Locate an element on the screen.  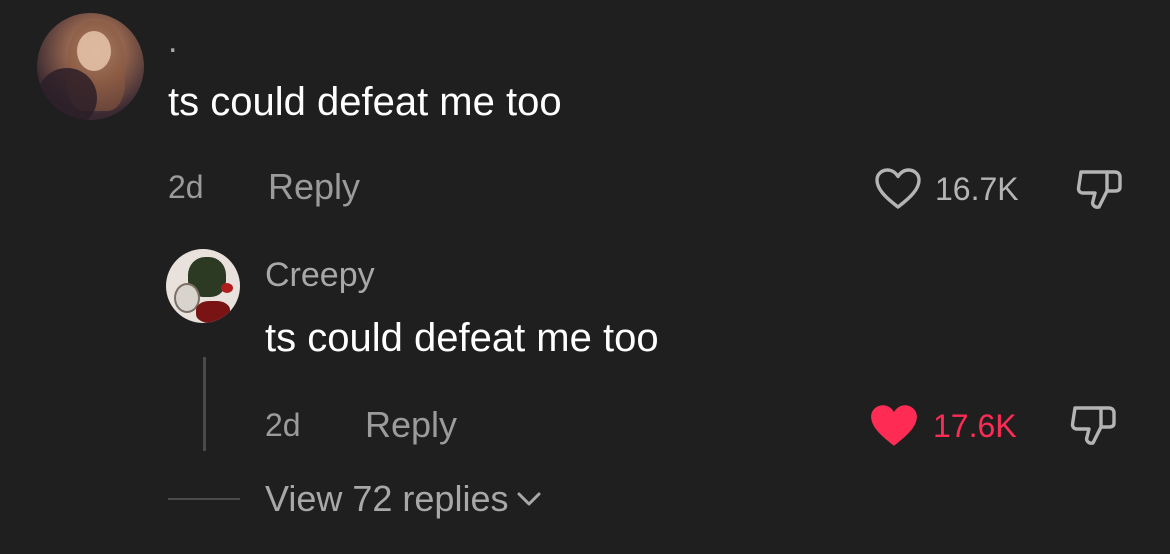
heart-outline-icon is located at coordinates (898, 188).